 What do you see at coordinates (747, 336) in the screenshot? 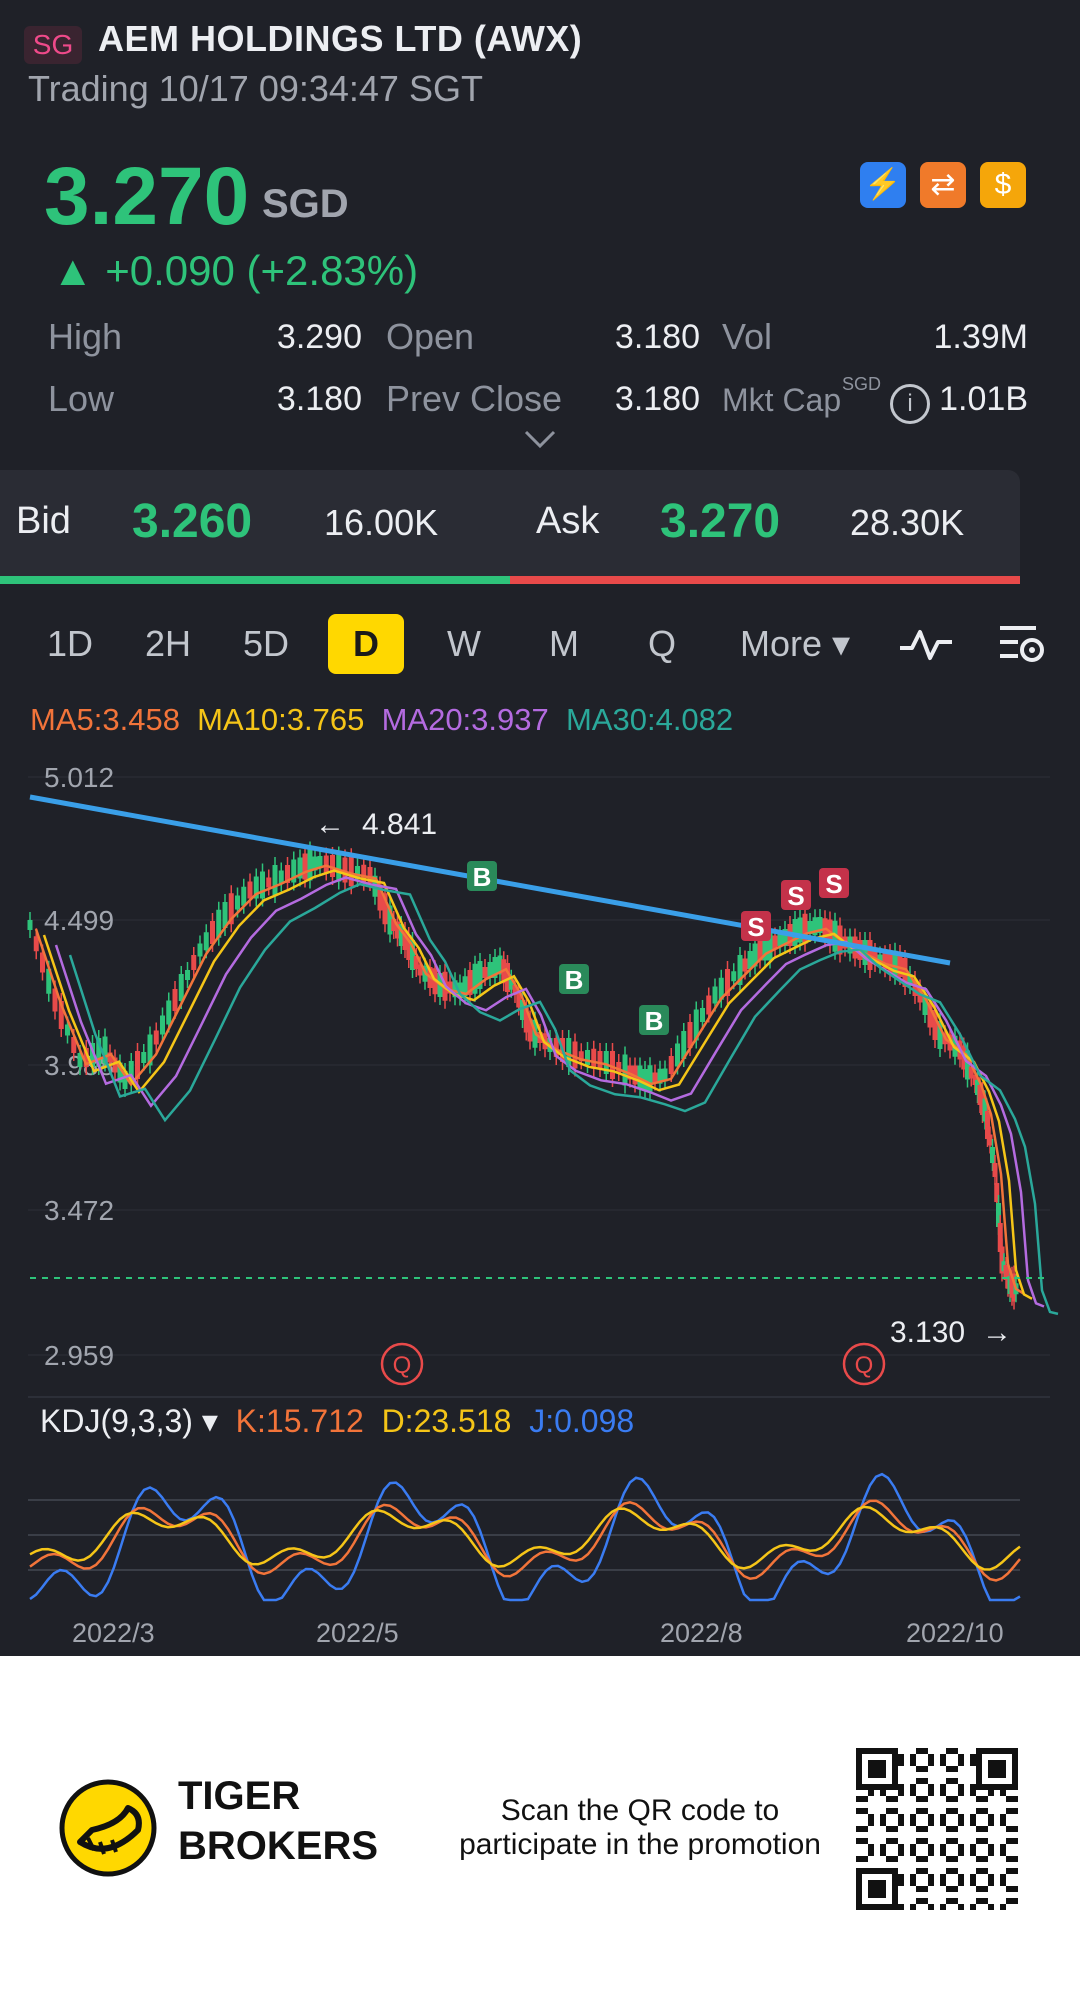
I see `vol-label: Vol` at bounding box center [747, 336].